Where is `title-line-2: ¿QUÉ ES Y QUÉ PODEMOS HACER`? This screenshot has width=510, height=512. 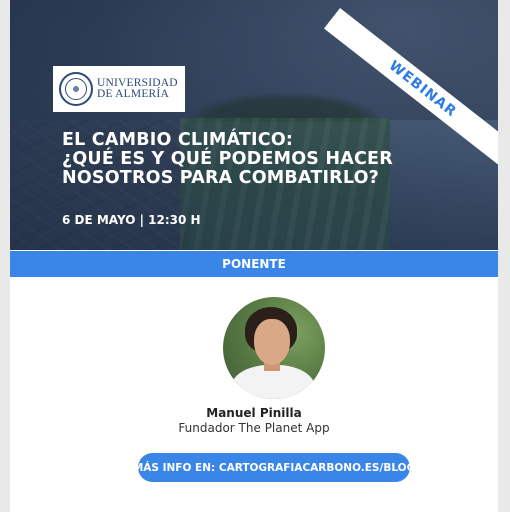 title-line-2: ¿QUÉ ES Y QUÉ PODEMOS HACER is located at coordinates (227, 159).